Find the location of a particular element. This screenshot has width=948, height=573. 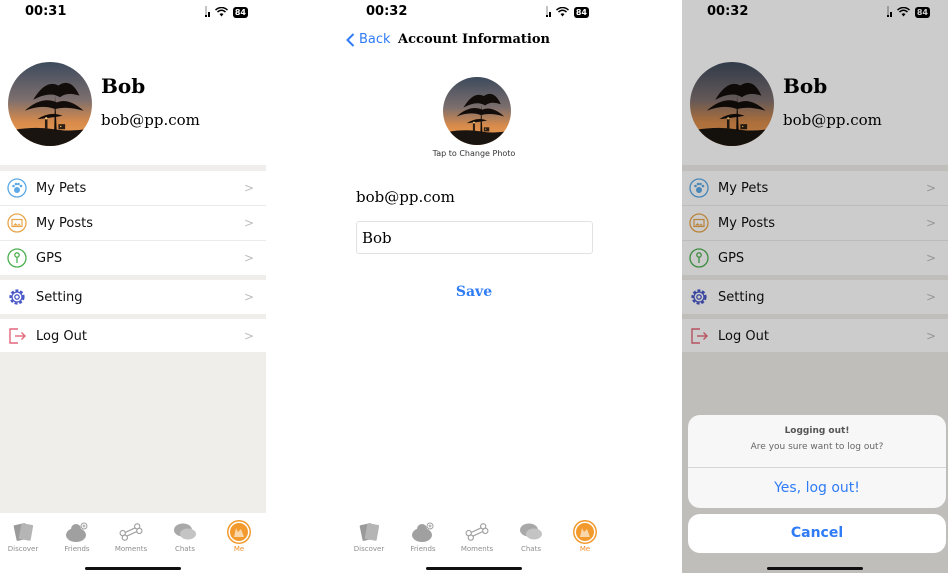

profile-photo is located at coordinates (477, 111).